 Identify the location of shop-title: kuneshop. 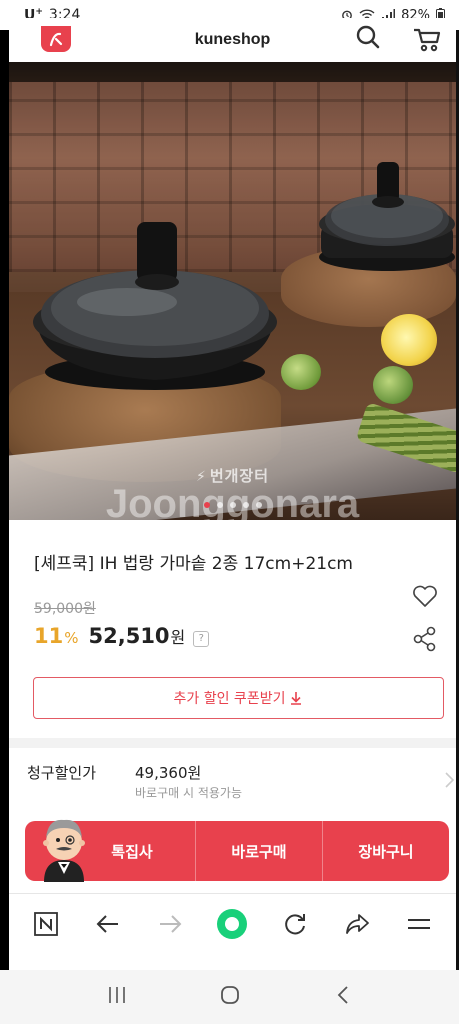
(232, 39).